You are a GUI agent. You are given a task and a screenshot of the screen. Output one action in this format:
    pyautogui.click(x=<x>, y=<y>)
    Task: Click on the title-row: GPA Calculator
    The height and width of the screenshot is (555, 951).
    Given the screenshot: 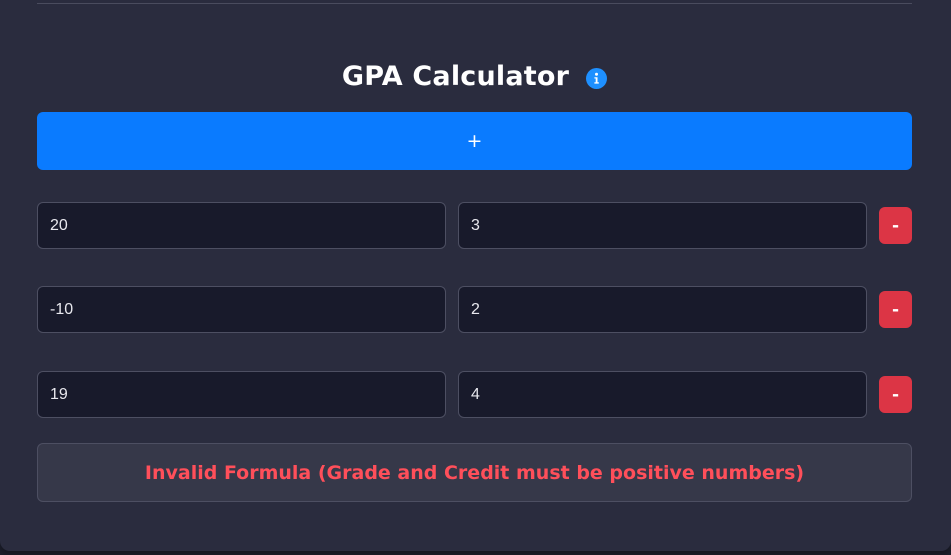 What is the action you would take?
    pyautogui.click(x=474, y=76)
    